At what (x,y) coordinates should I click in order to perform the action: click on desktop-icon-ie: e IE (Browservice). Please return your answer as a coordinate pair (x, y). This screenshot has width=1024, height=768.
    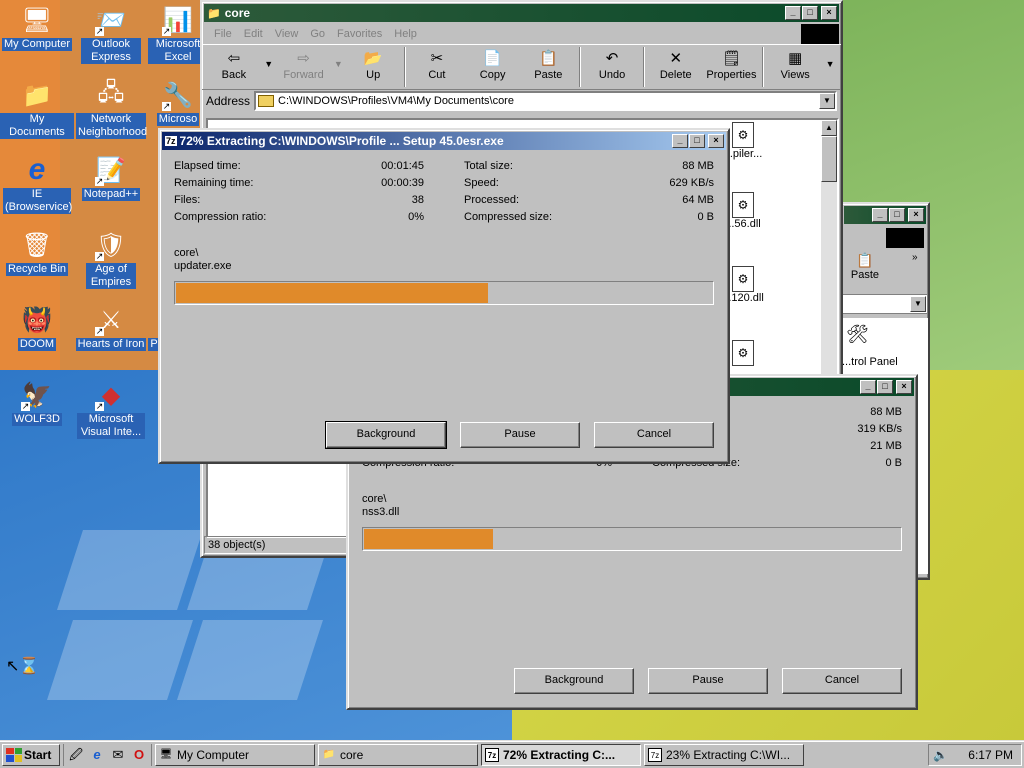
    Looking at the image, I should click on (37, 183).